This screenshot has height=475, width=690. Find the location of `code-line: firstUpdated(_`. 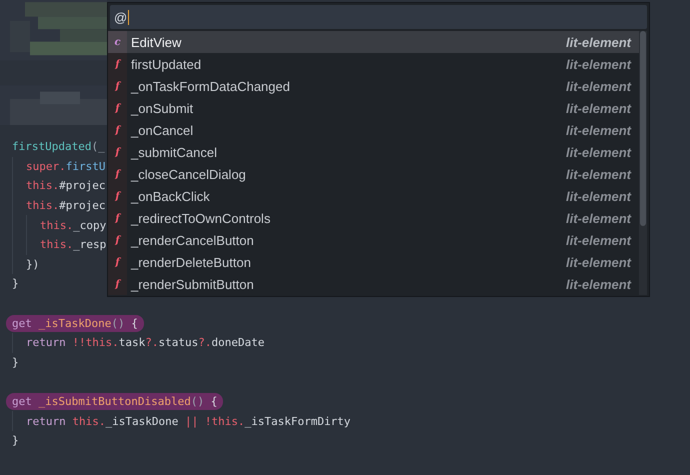

code-line: firstUpdated(_ is located at coordinates (58, 147).